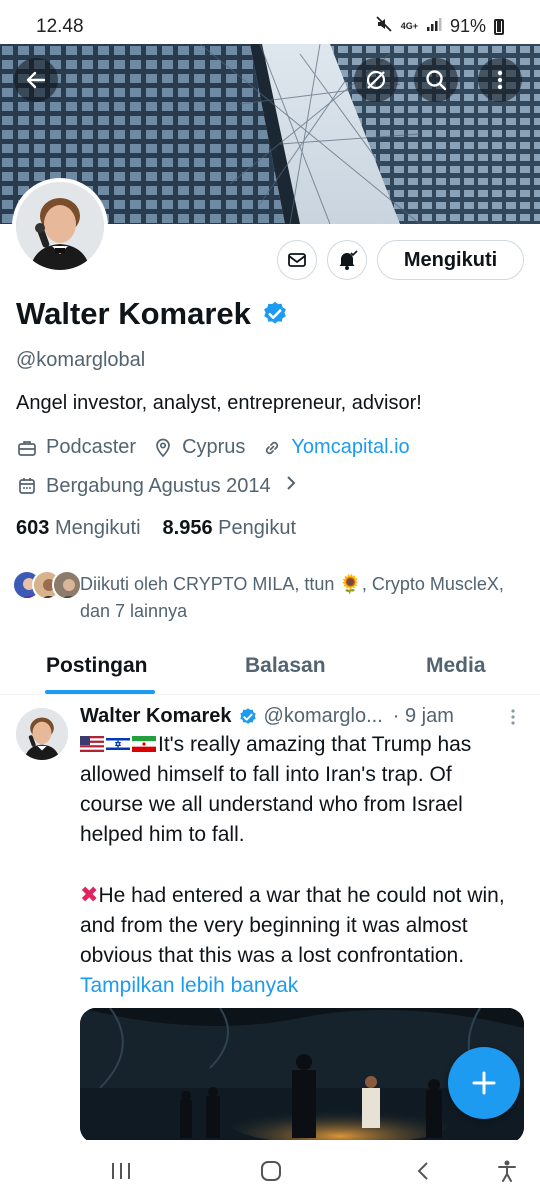 The width and height of the screenshot is (540, 1200). I want to click on post-author-name: Walter Komarek, so click(156, 716).